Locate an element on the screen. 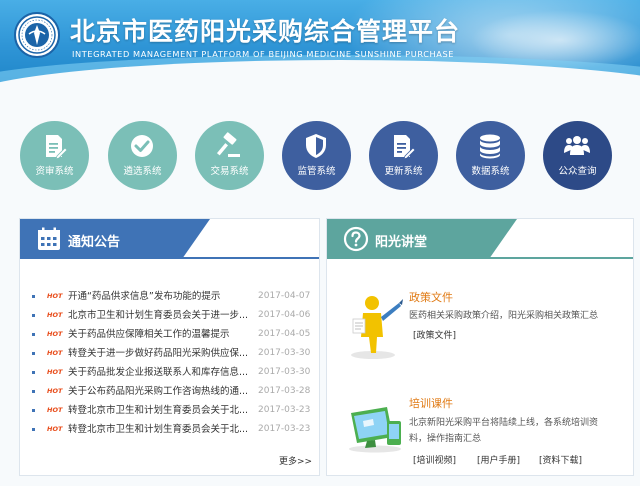 Image resolution: width=640 pixels, height=486 pixels. lecture-panel-header: 阳光讲堂 is located at coordinates (480, 239).